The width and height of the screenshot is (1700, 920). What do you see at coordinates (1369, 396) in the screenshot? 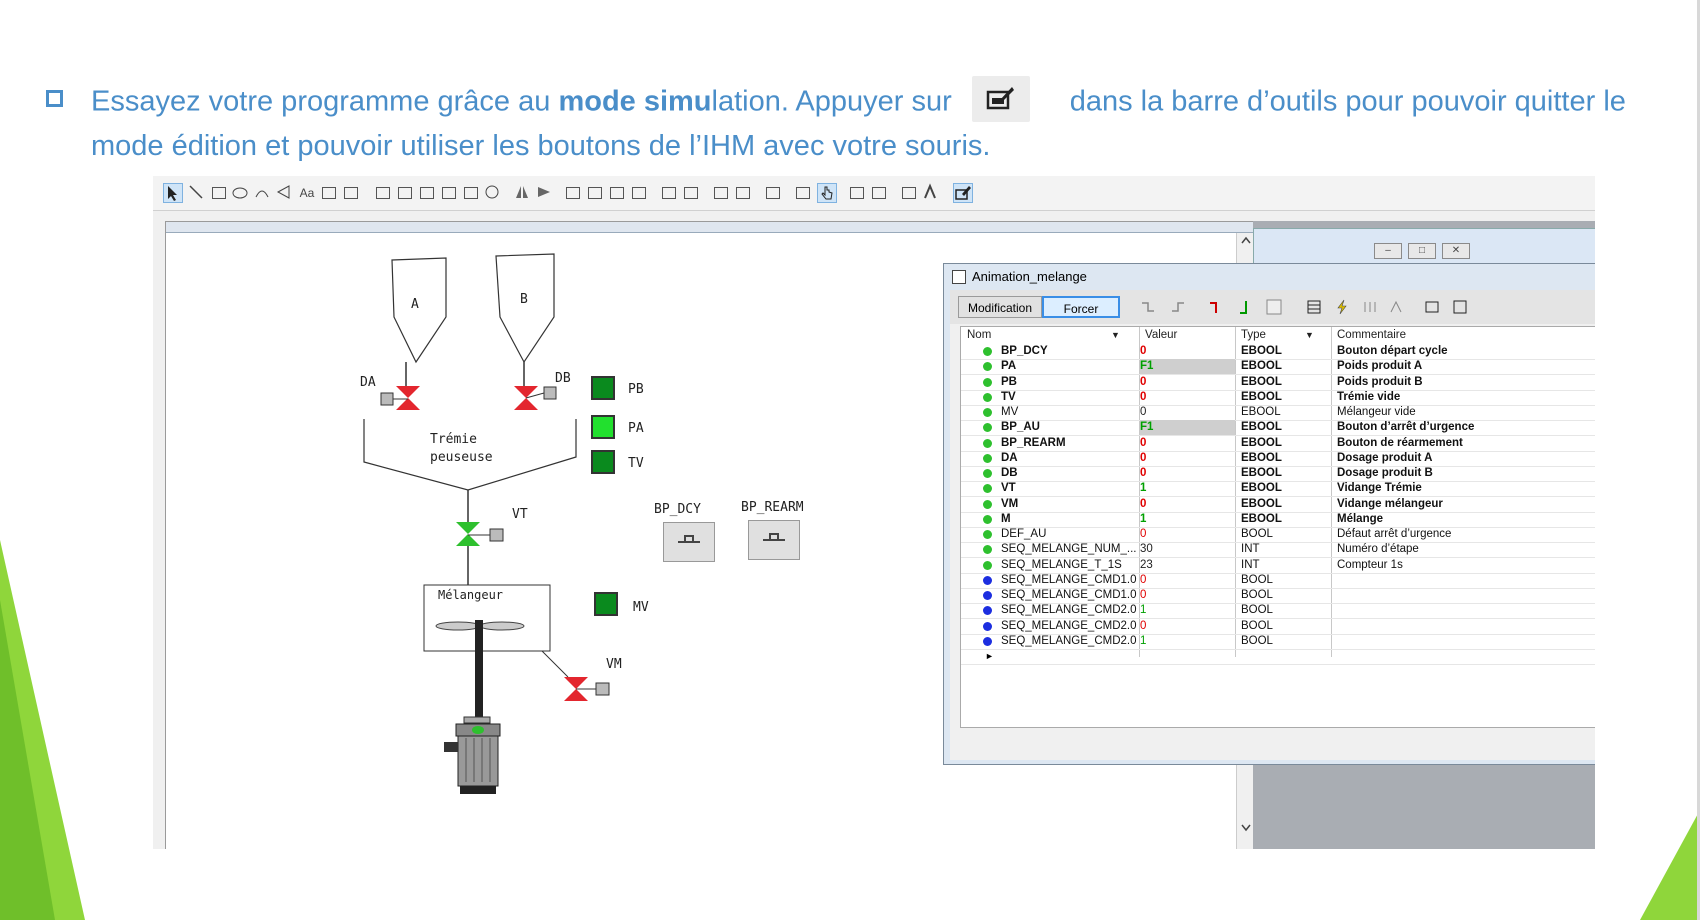
I see `cell-commentaire: Trémie vide` at bounding box center [1369, 396].